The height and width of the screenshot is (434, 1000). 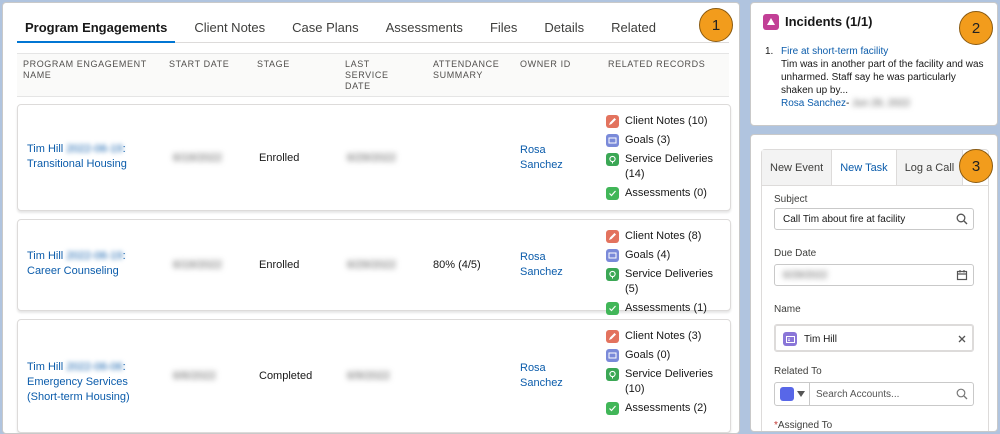 I want to click on column-header-name: PROGRAM ENGAGEMENT NAME, so click(x=88, y=70).